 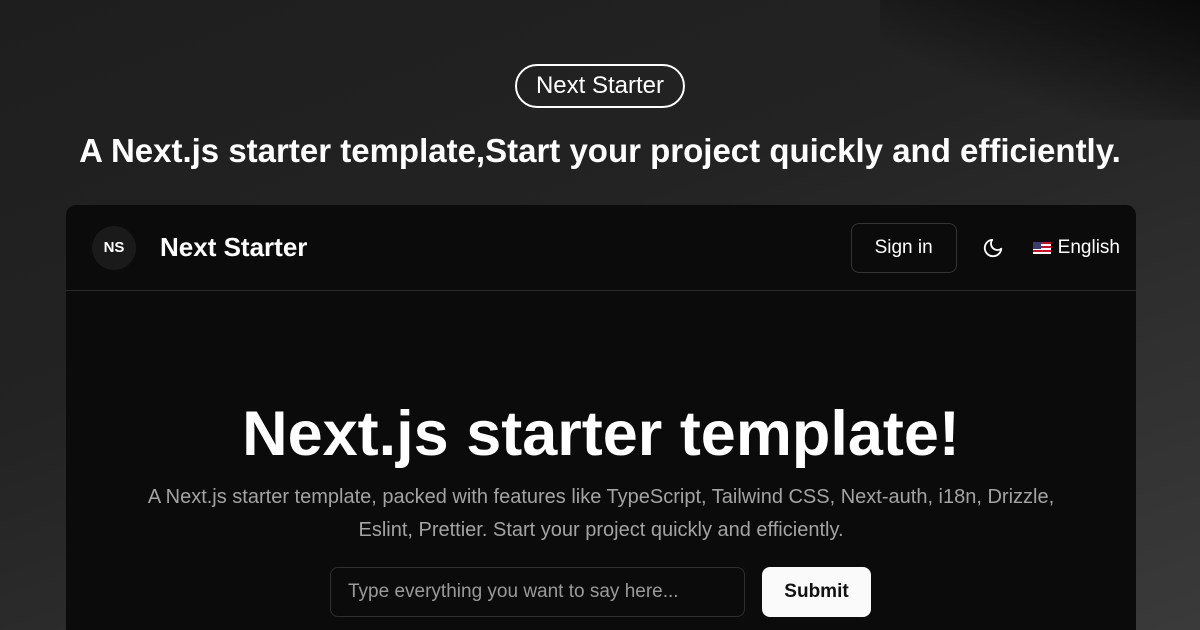 What do you see at coordinates (1041, 247) in the screenshot?
I see `us-flag-icon` at bounding box center [1041, 247].